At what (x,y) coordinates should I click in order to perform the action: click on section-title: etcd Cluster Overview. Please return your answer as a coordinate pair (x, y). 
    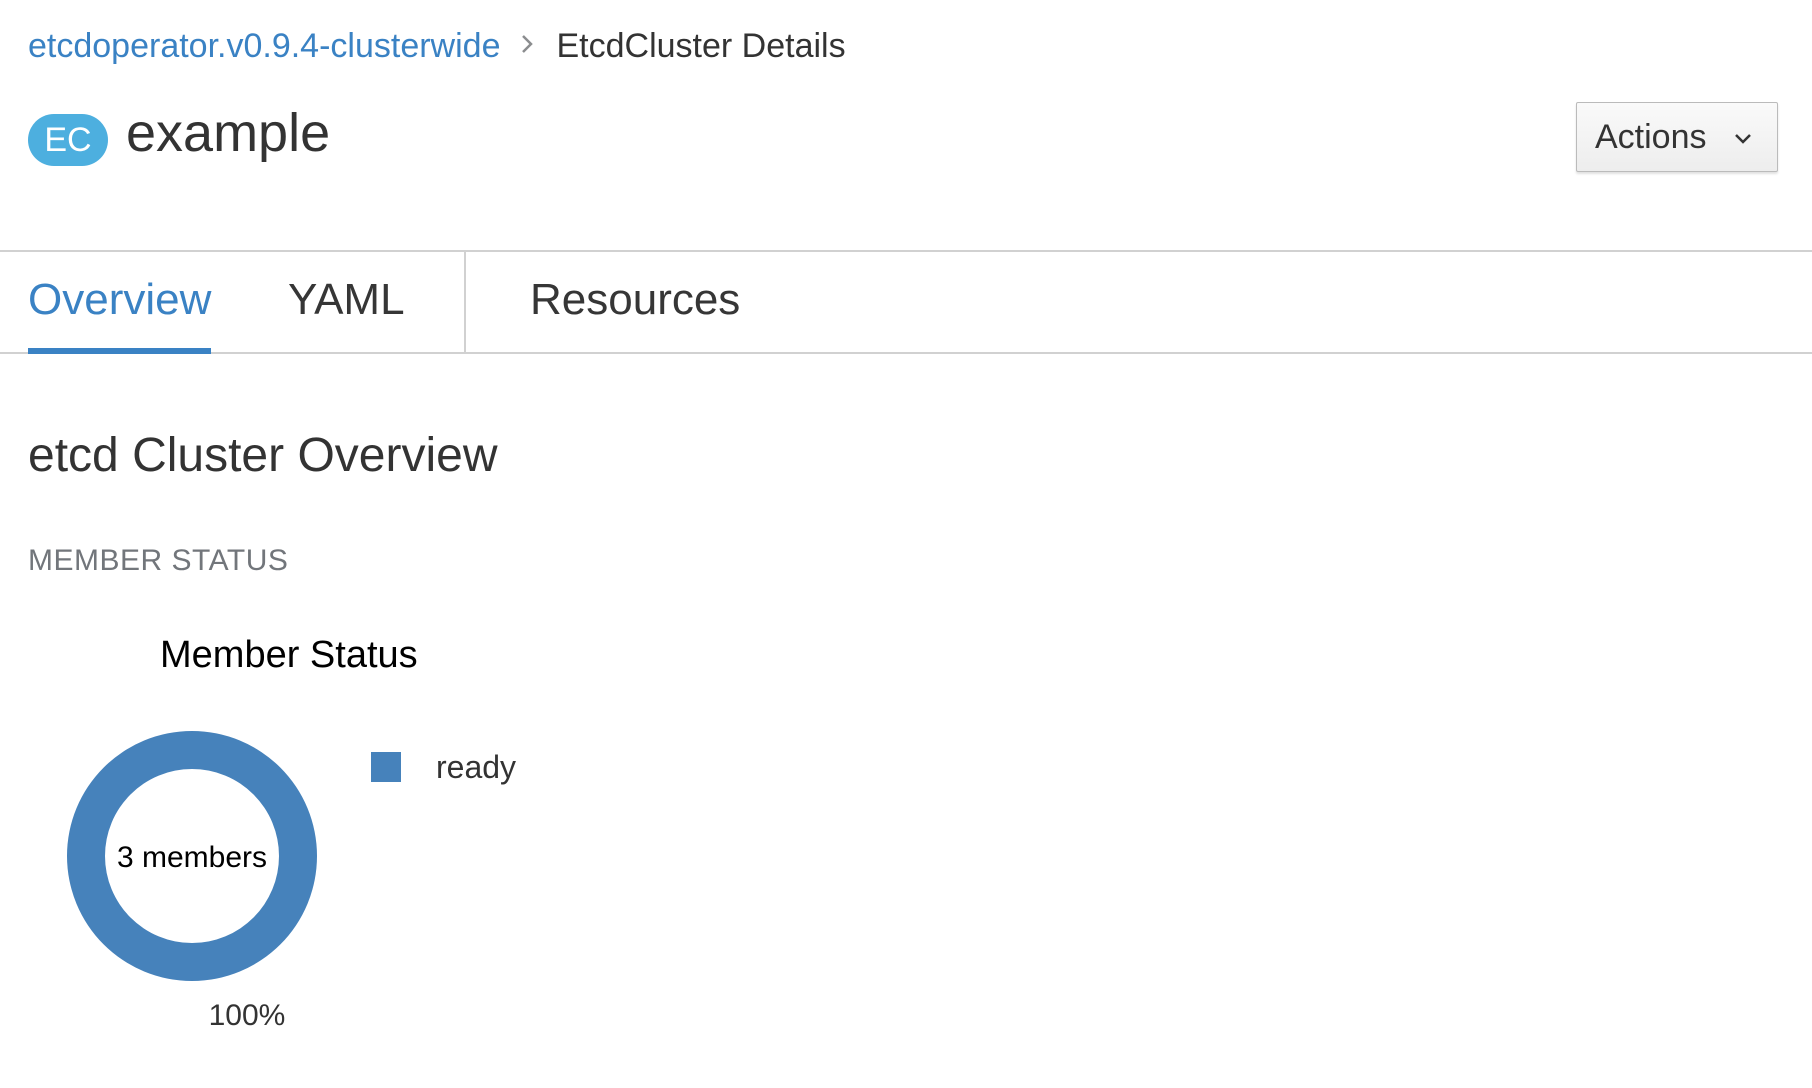
    Looking at the image, I should click on (263, 455).